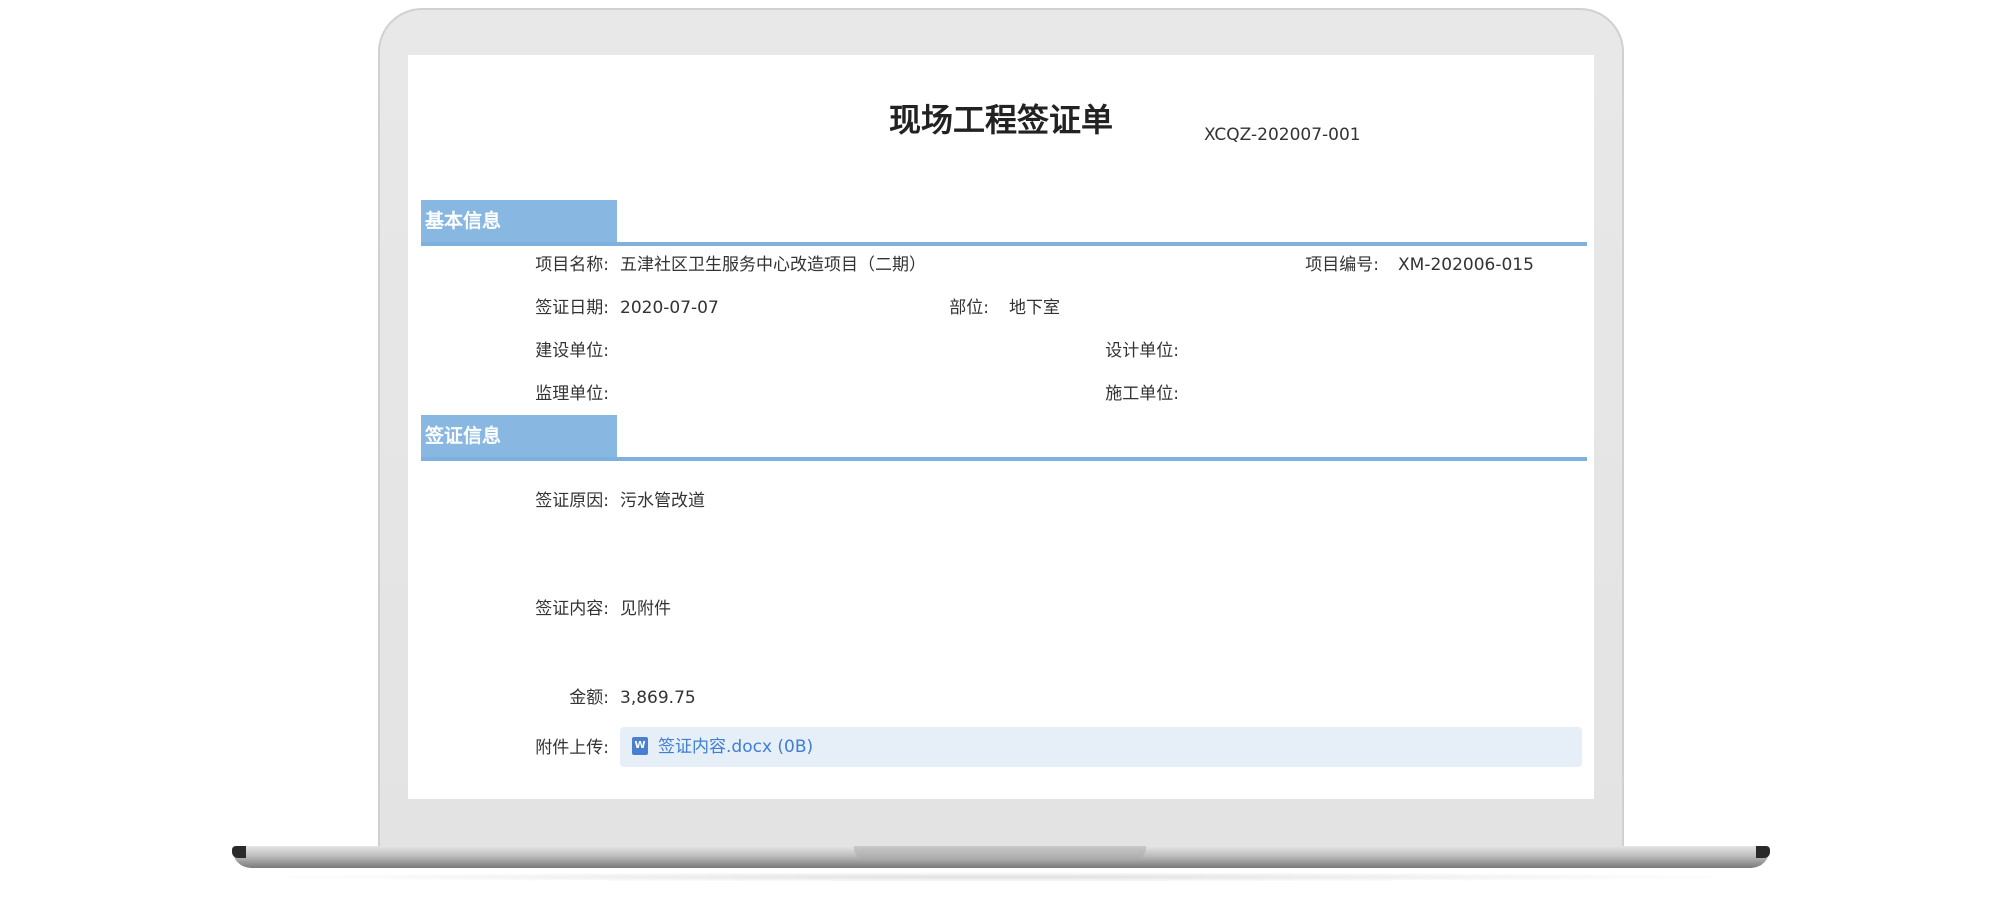 The height and width of the screenshot is (897, 2000). Describe the element at coordinates (1282, 135) in the screenshot. I see `document-code: XCQZ-202007-001` at that location.